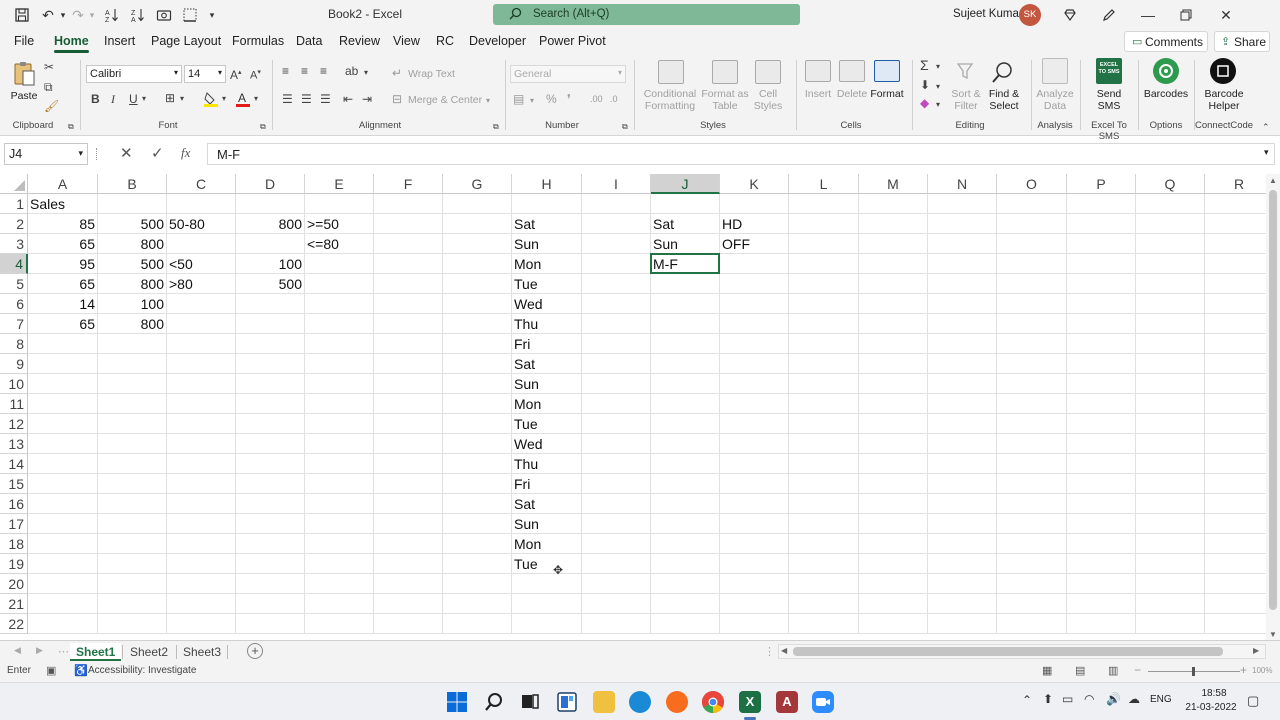  What do you see at coordinates (685, 184) in the screenshot?
I see `column-header-j: J` at bounding box center [685, 184].